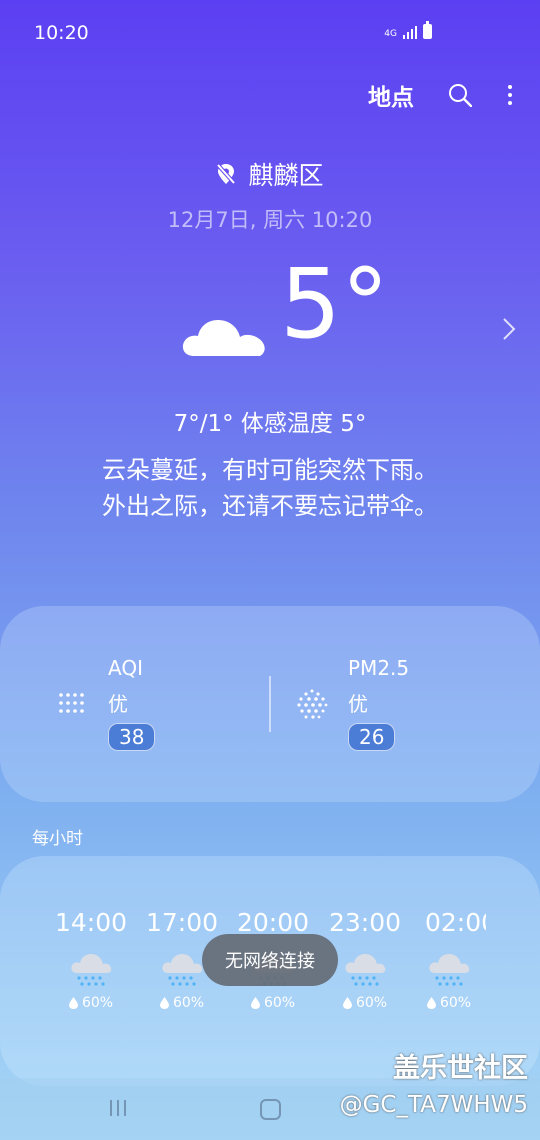 This screenshot has width=540, height=1140. Describe the element at coordinates (270, 960) in the screenshot. I see `no-network-toast: 无网络连接` at that location.